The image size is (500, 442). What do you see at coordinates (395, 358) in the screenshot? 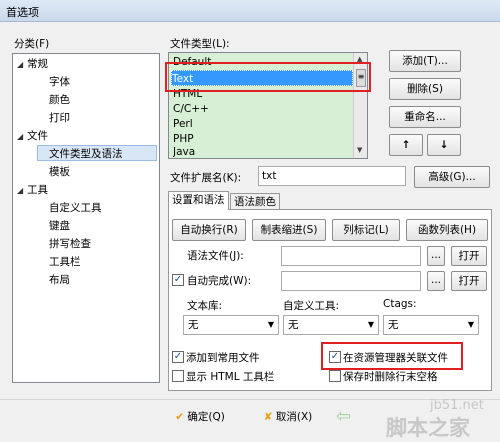
I see `associate-explorer-label: 在资源管理器关联文件` at bounding box center [395, 358].